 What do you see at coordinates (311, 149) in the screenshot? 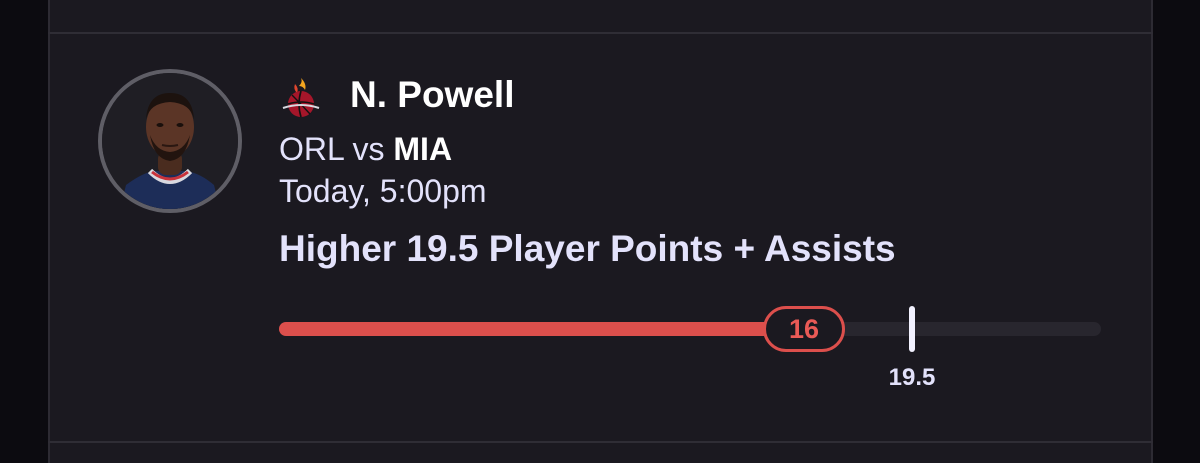
I see `away-team: ORL` at bounding box center [311, 149].